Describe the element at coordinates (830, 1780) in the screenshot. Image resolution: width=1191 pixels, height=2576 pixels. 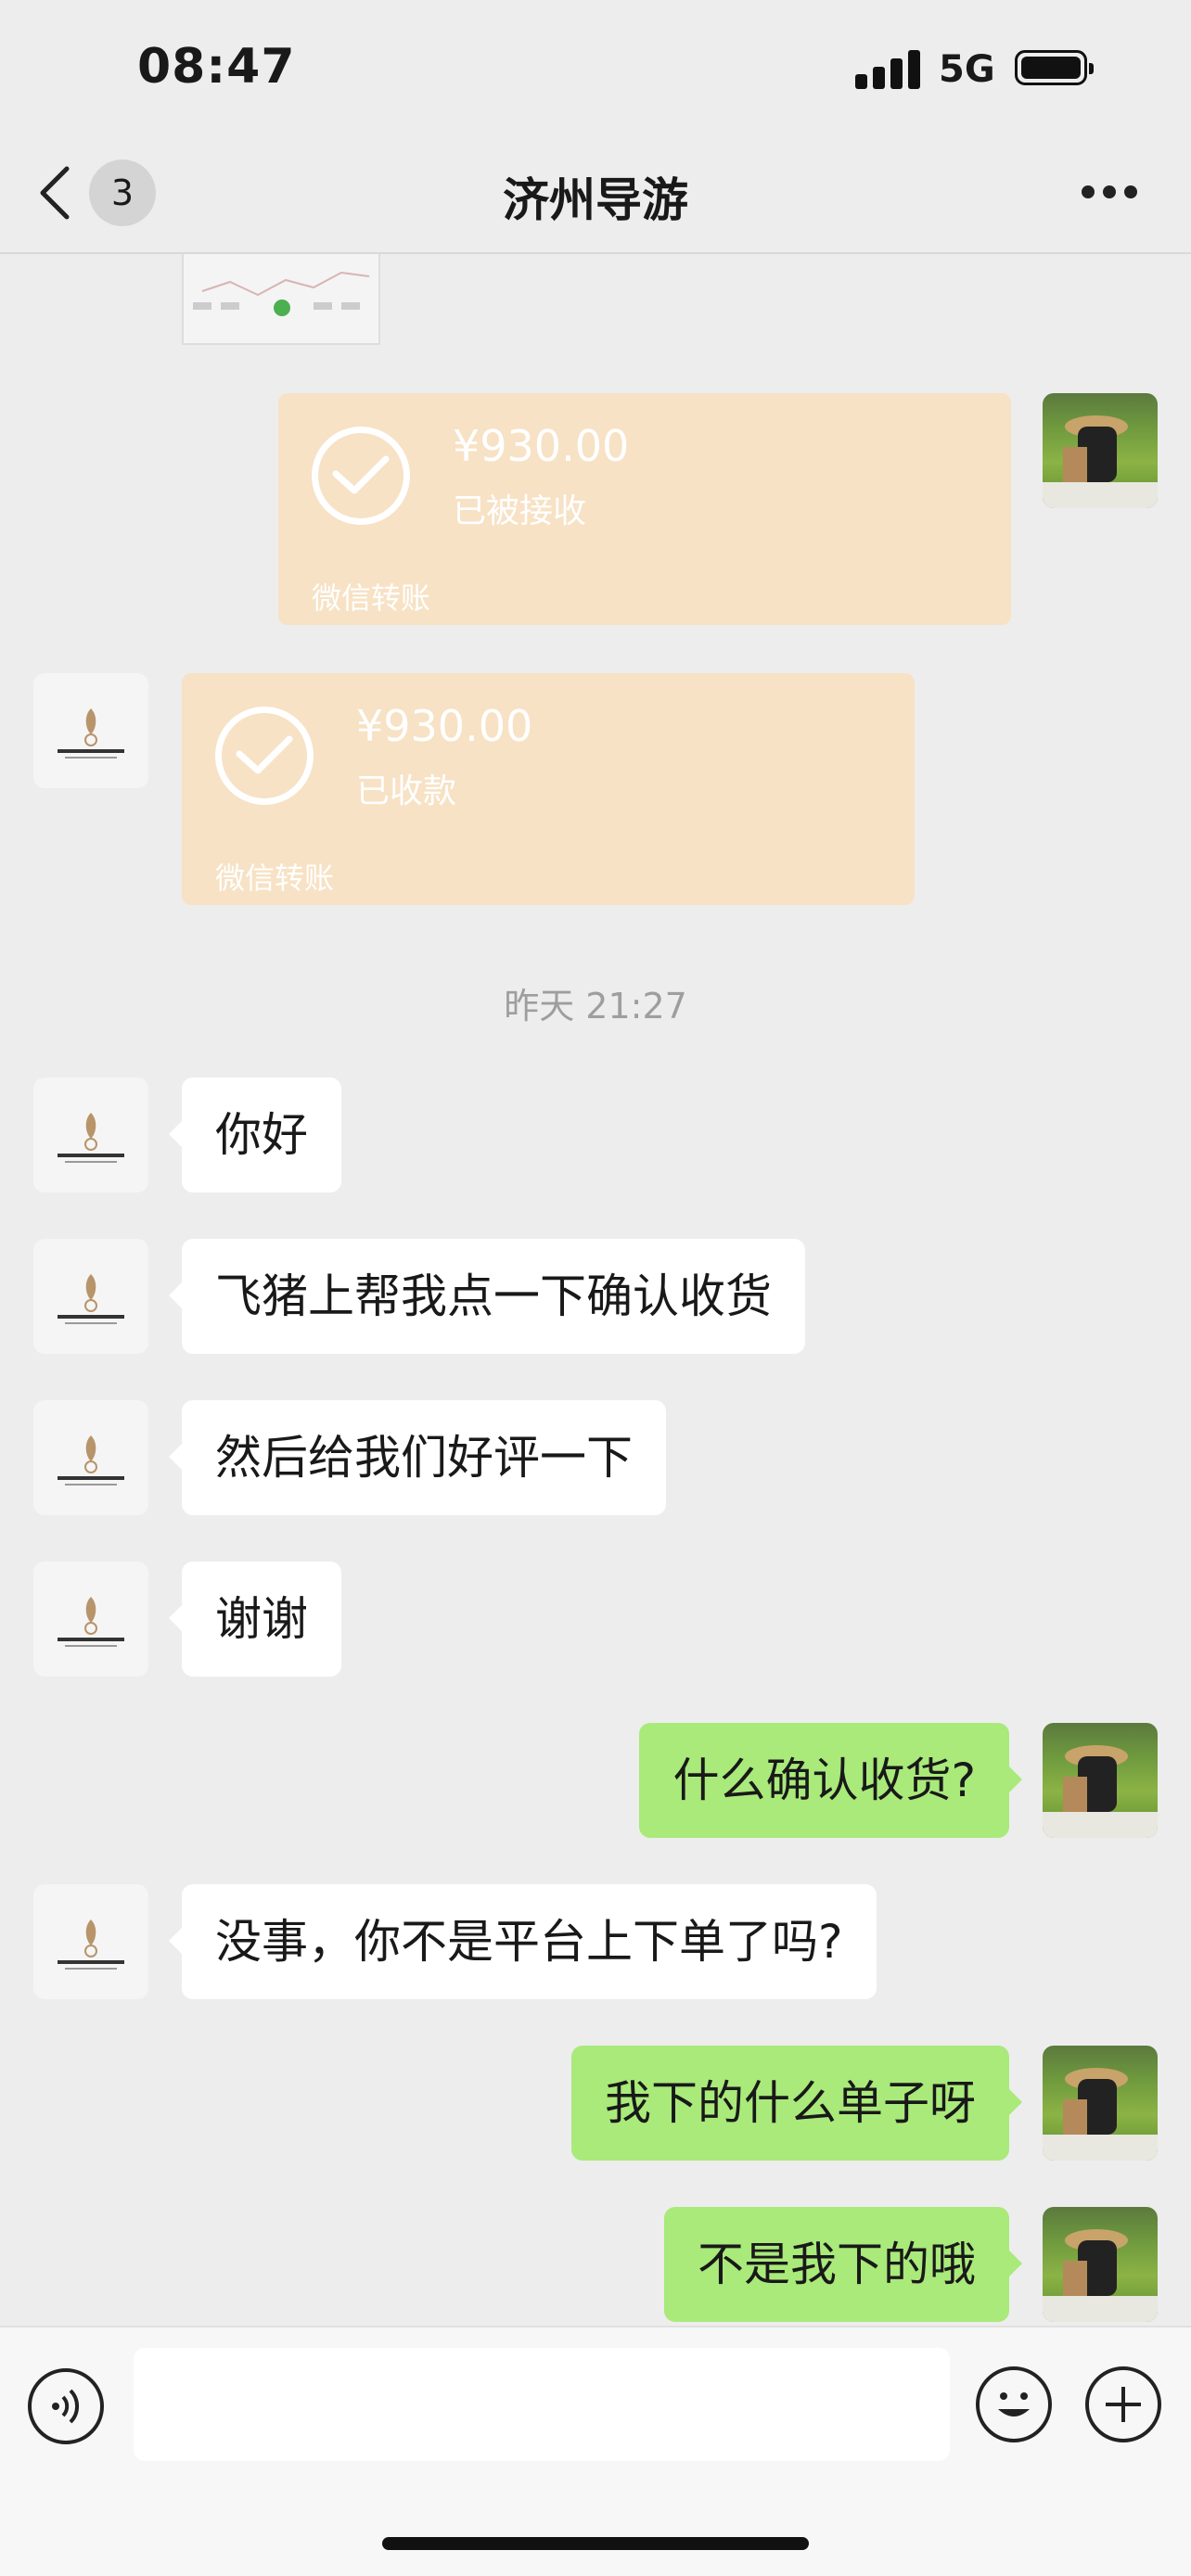
I see `message-bubble-outgoing: 什么确认收货?` at that location.